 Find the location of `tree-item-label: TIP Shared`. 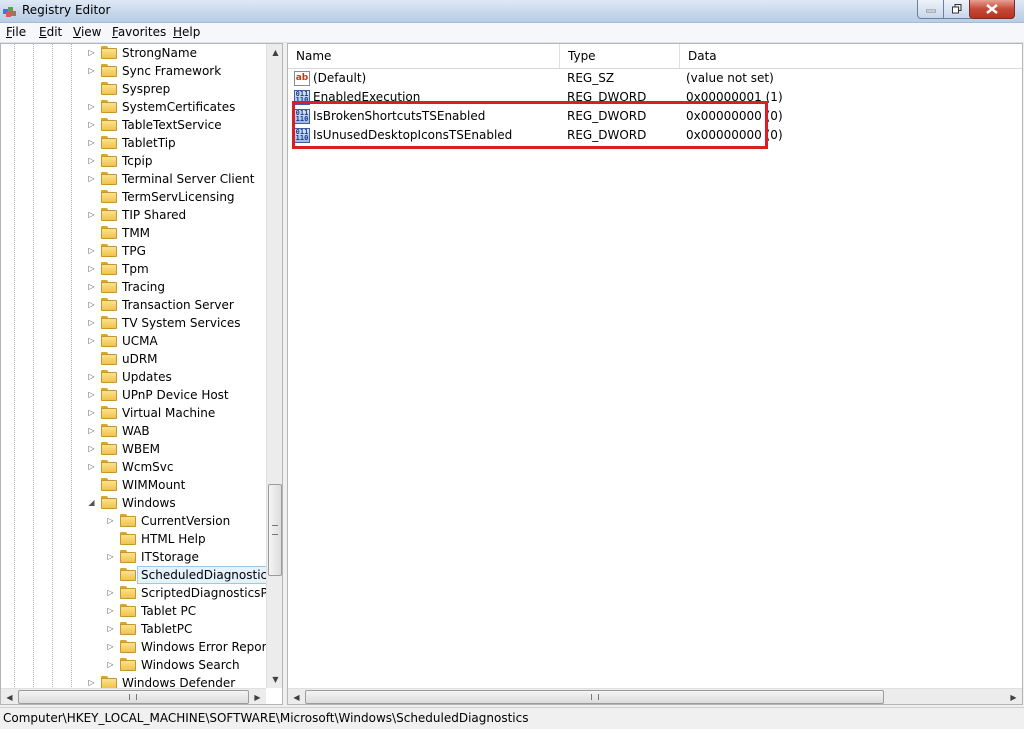

tree-item-label: TIP Shared is located at coordinates (154, 215).